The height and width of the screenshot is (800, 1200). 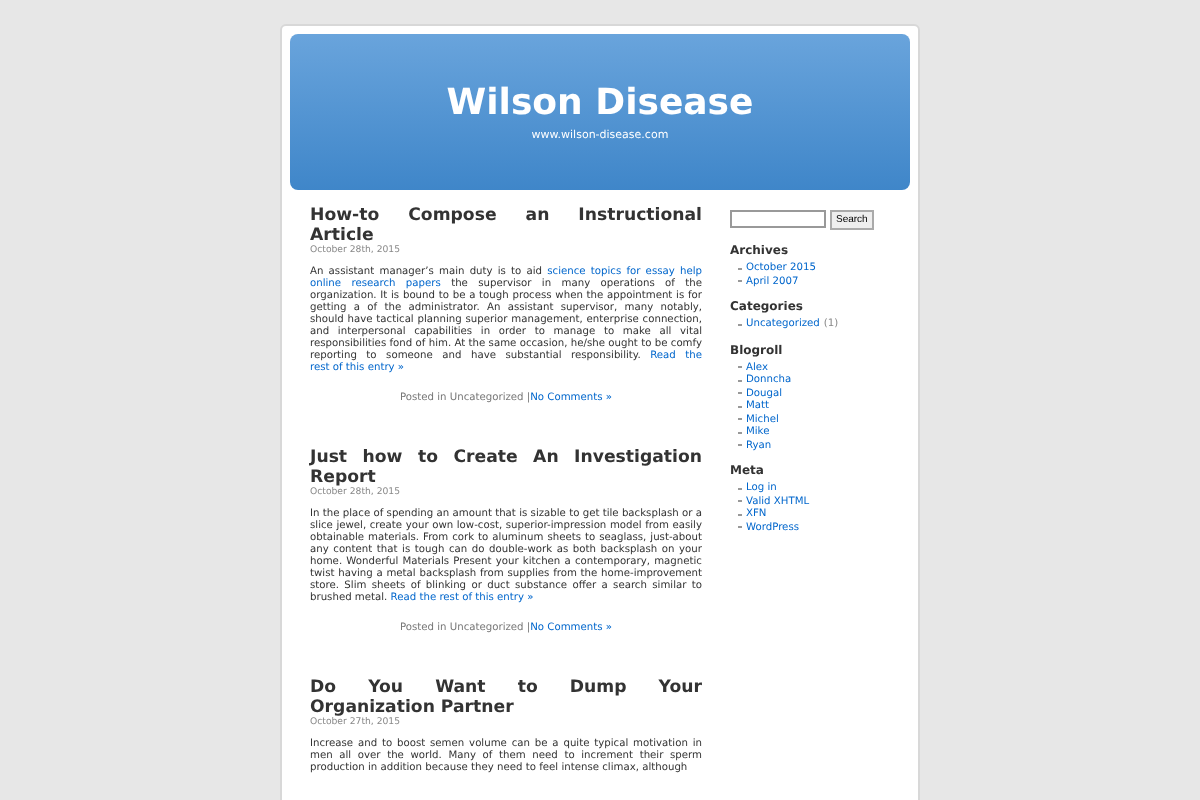 I want to click on blog-title: Wilson Disease, so click(x=600, y=103).